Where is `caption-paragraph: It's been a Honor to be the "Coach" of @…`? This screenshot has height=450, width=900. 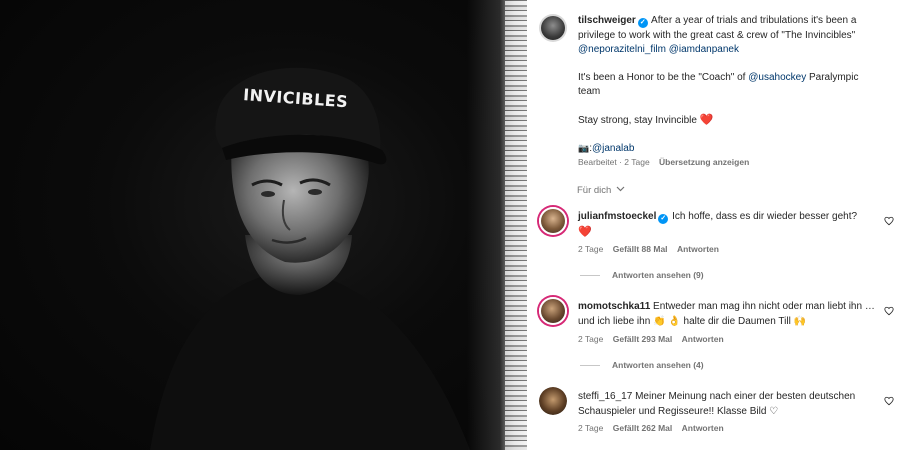
caption-paragraph: It's been a Honor to be the "Coach" of @… is located at coordinates (718, 85).